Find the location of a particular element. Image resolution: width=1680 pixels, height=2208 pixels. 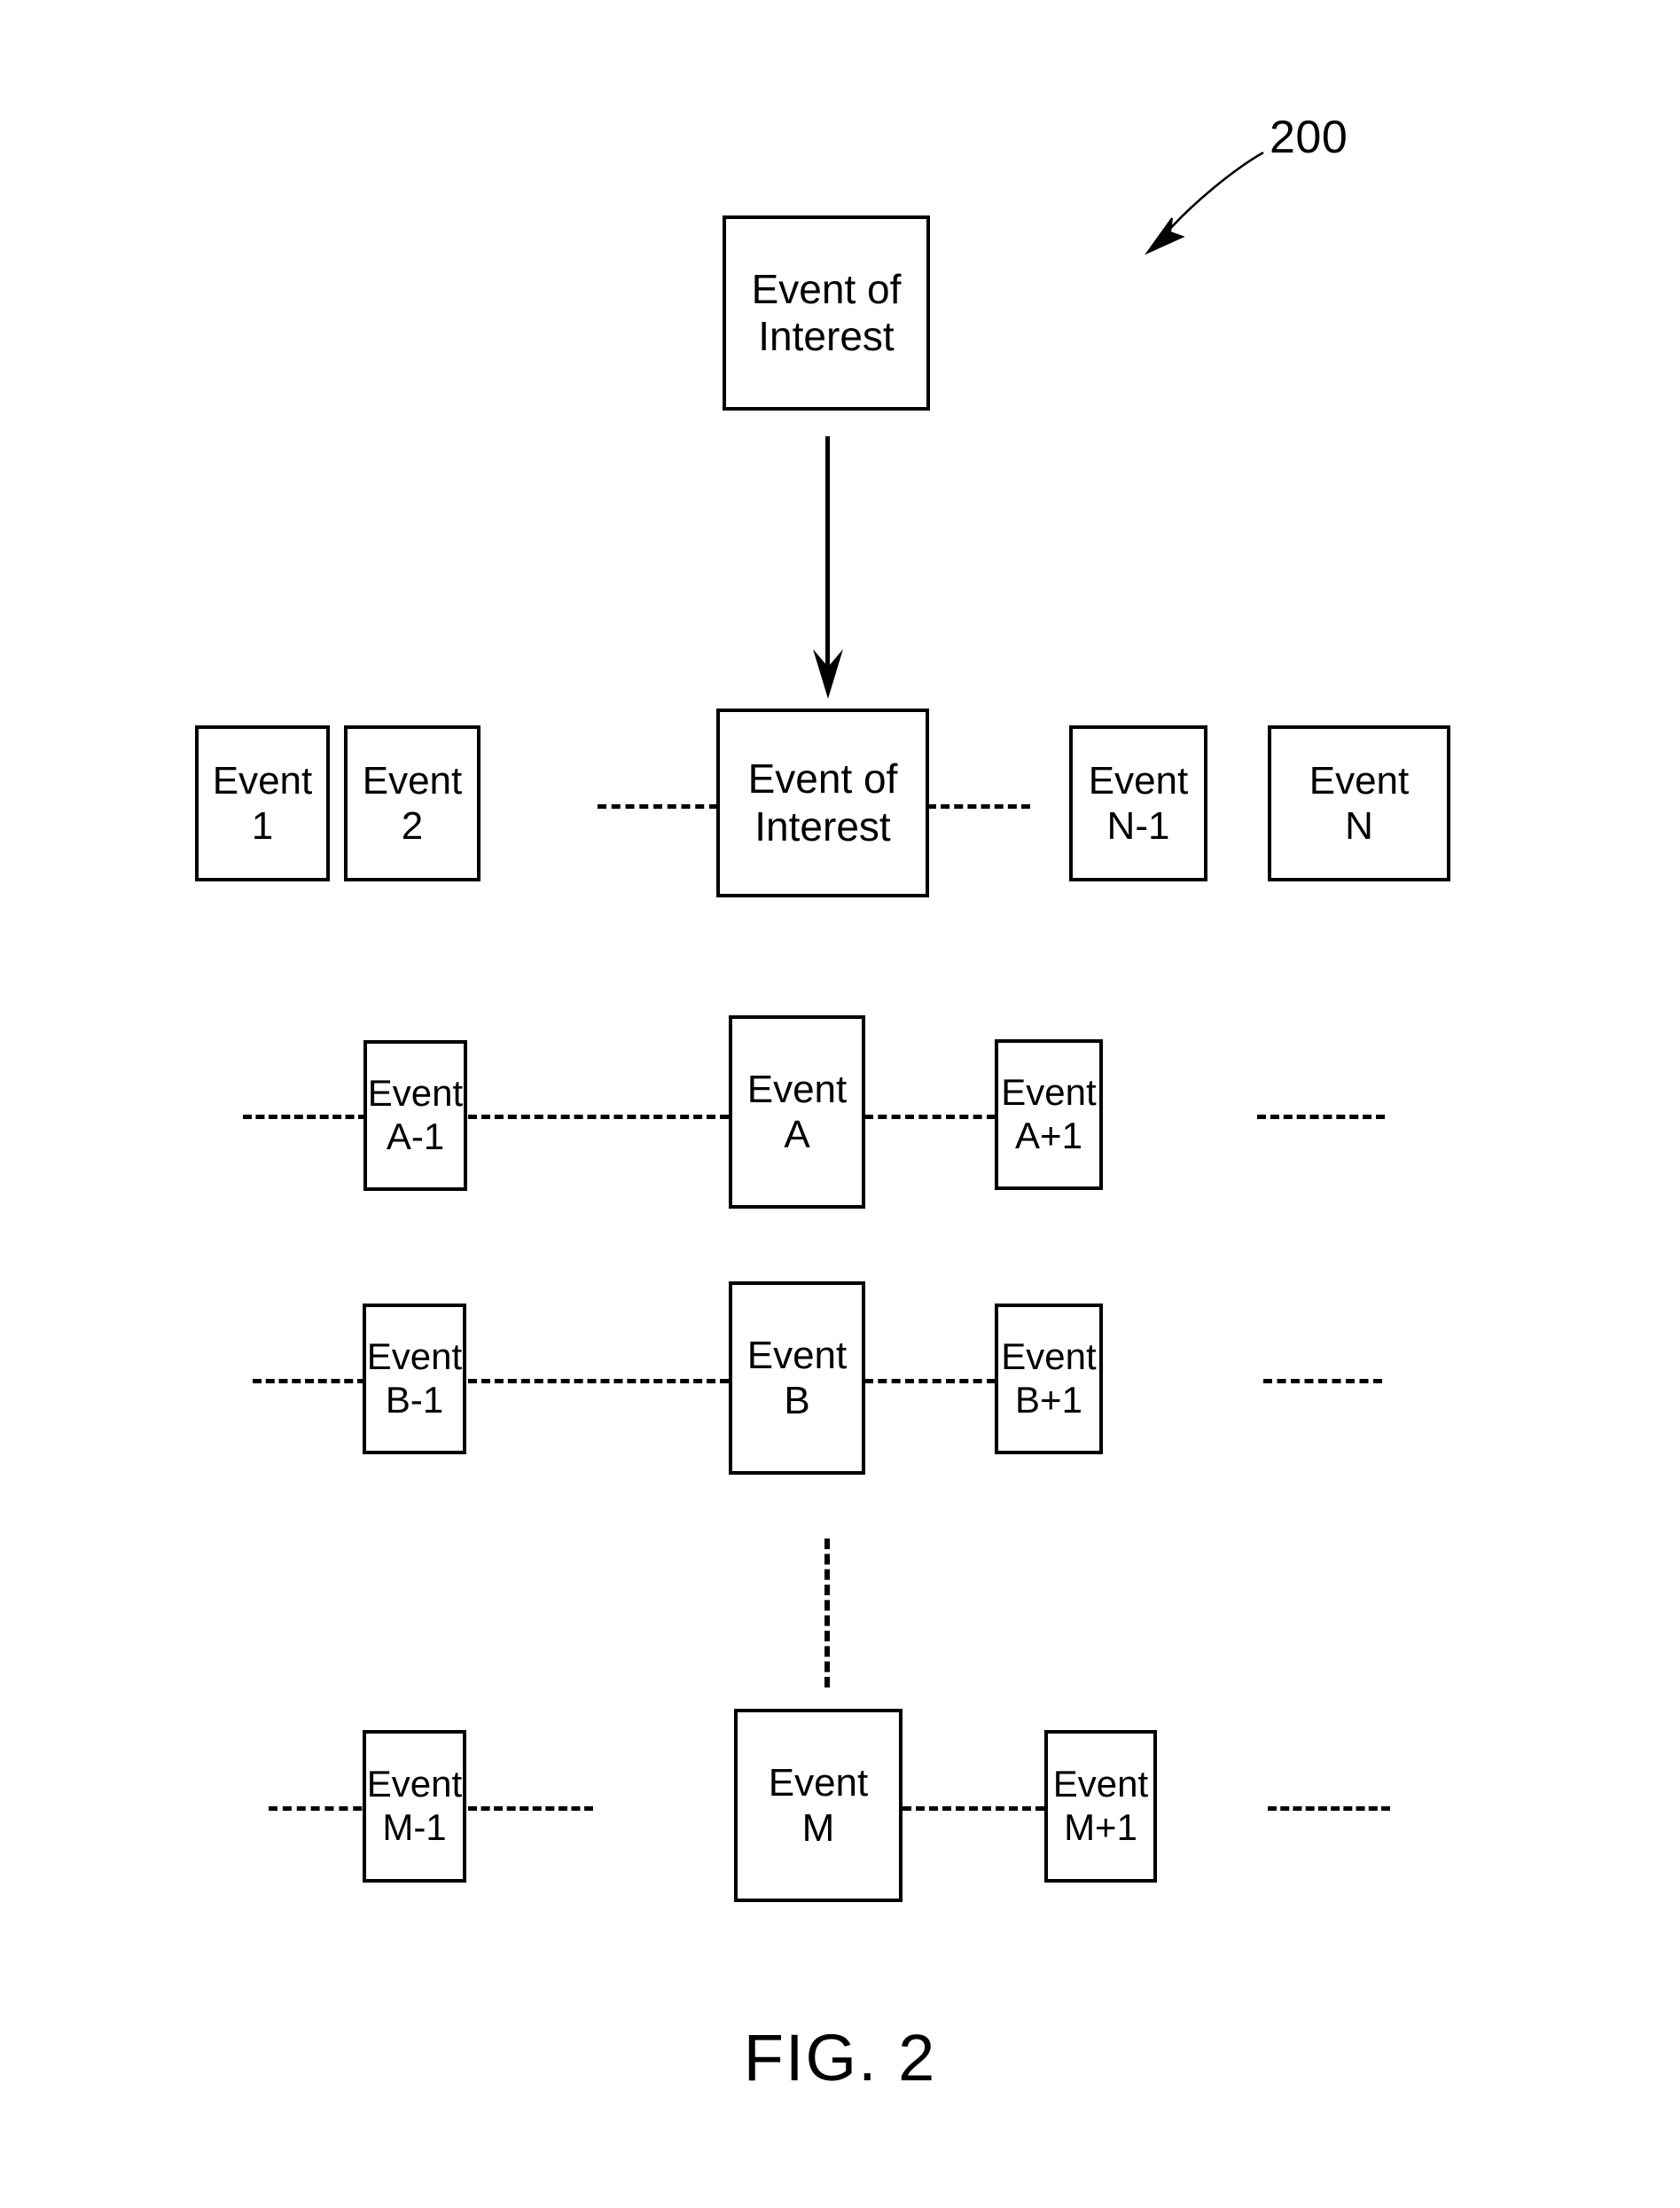

event-box-line2: A+1 is located at coordinates (1048, 1135).